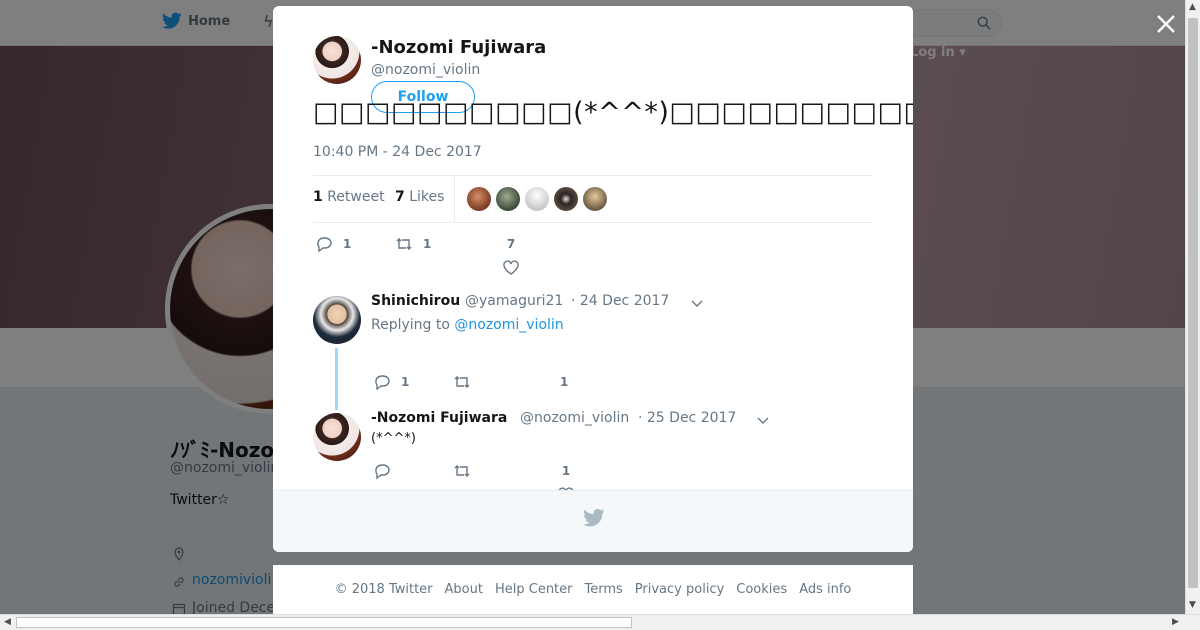 This screenshot has width=1200, height=630. I want to click on scroll-up-icon: ▲, so click(1192, 7).